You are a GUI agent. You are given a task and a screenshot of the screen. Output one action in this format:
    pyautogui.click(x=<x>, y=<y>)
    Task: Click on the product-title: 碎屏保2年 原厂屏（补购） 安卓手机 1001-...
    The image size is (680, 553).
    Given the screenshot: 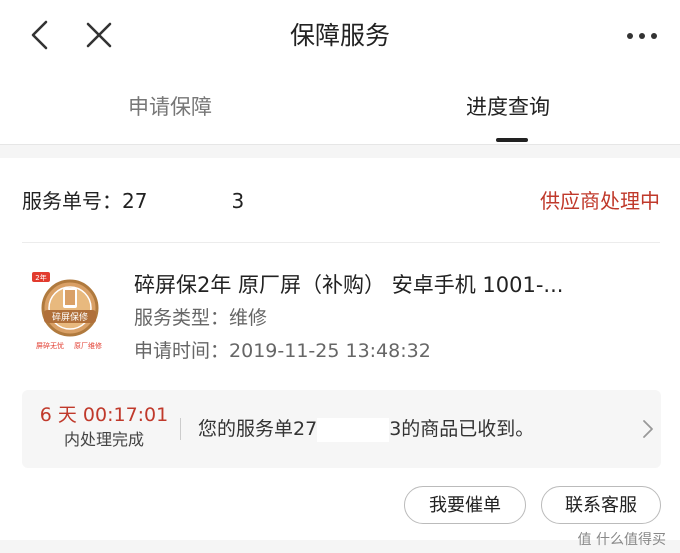 What is the action you would take?
    pyautogui.click(x=384, y=285)
    